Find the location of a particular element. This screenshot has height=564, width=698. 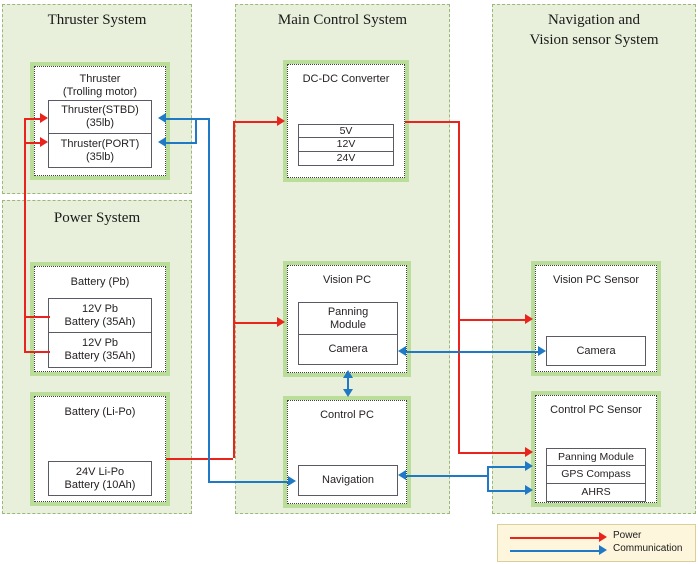

group-vision-pc-sensor-title: Vision PC Sensor is located at coordinates (595, 280).